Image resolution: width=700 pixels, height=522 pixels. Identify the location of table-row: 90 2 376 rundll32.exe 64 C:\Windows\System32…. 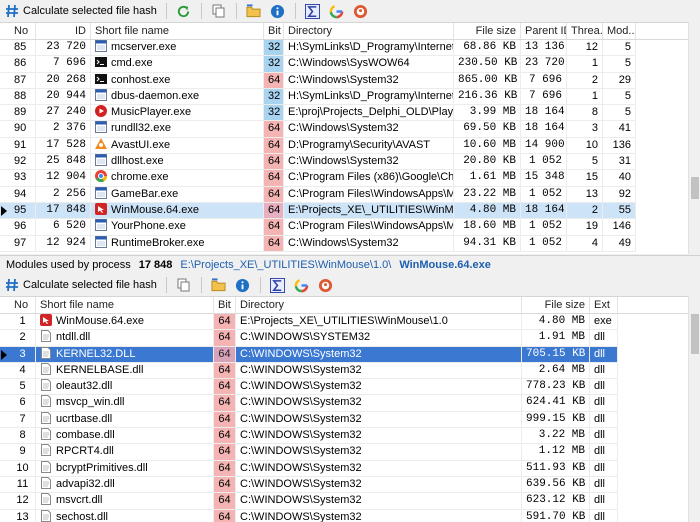
(350, 129).